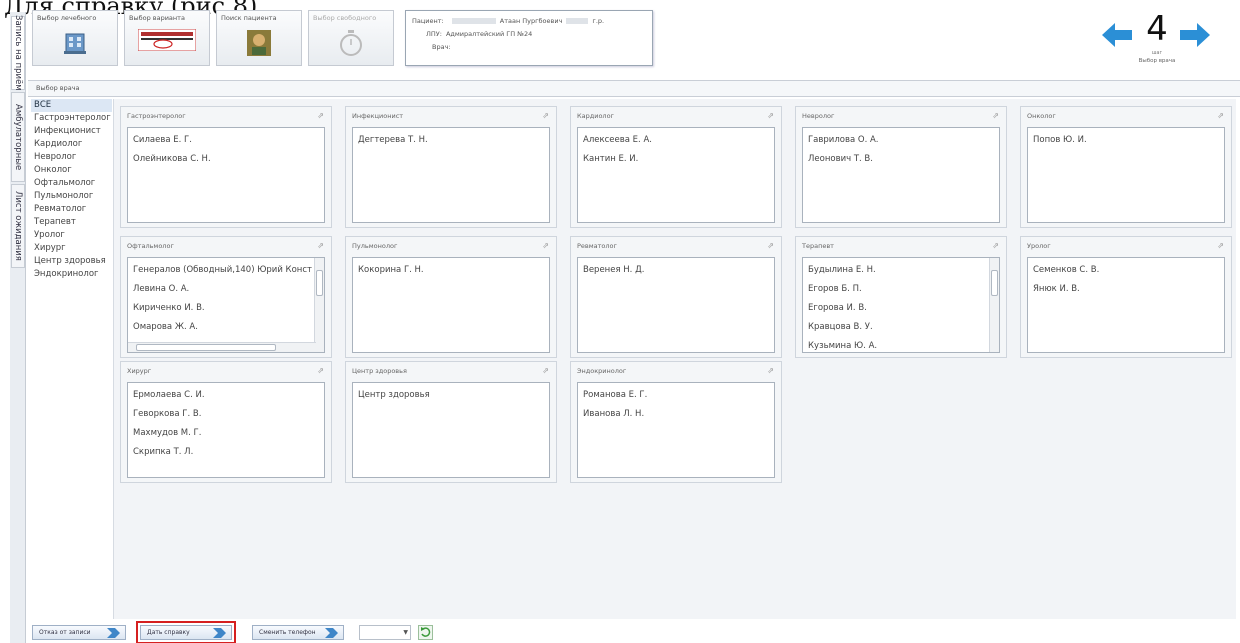  What do you see at coordinates (168, 632) in the screenshot?
I see `button-label: Дать справку` at bounding box center [168, 632].